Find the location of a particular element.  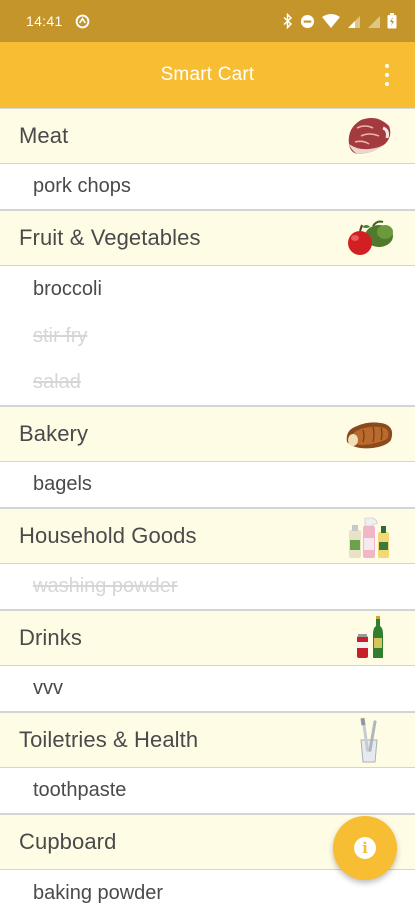

item-label: salad is located at coordinates (57, 382).